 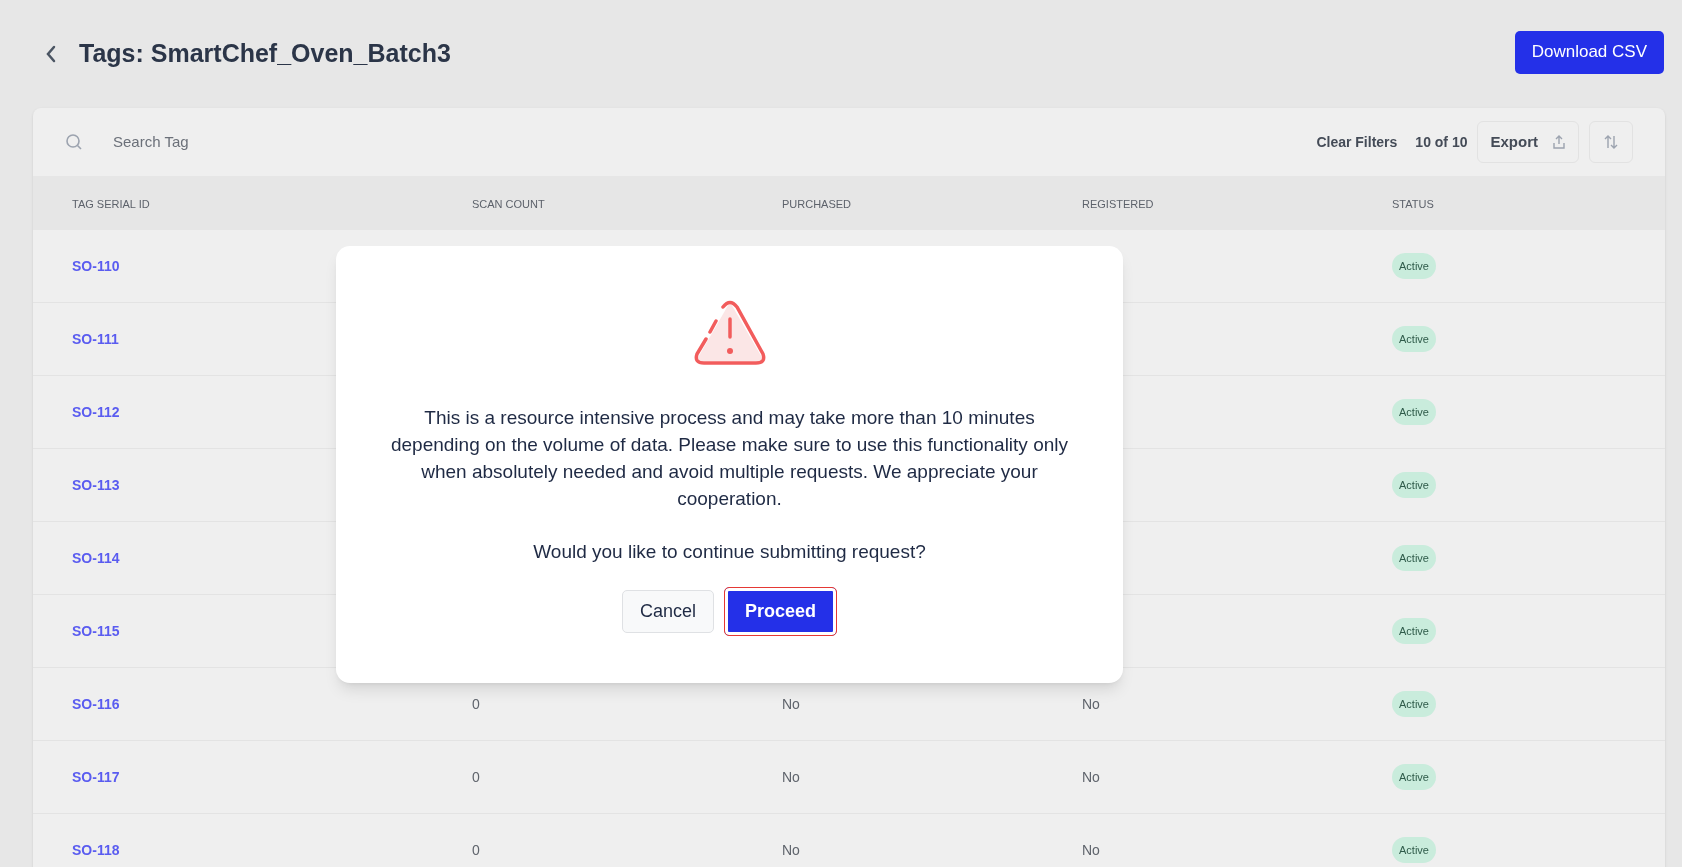 I want to click on warning-message: This is a resource intensive process and may take more than 10 minutes depending on the volume of data. Please make sure to use this functionality only when absolutely needed and avoid multiple requests. We appreciate your cooperation., so click(x=729, y=458).